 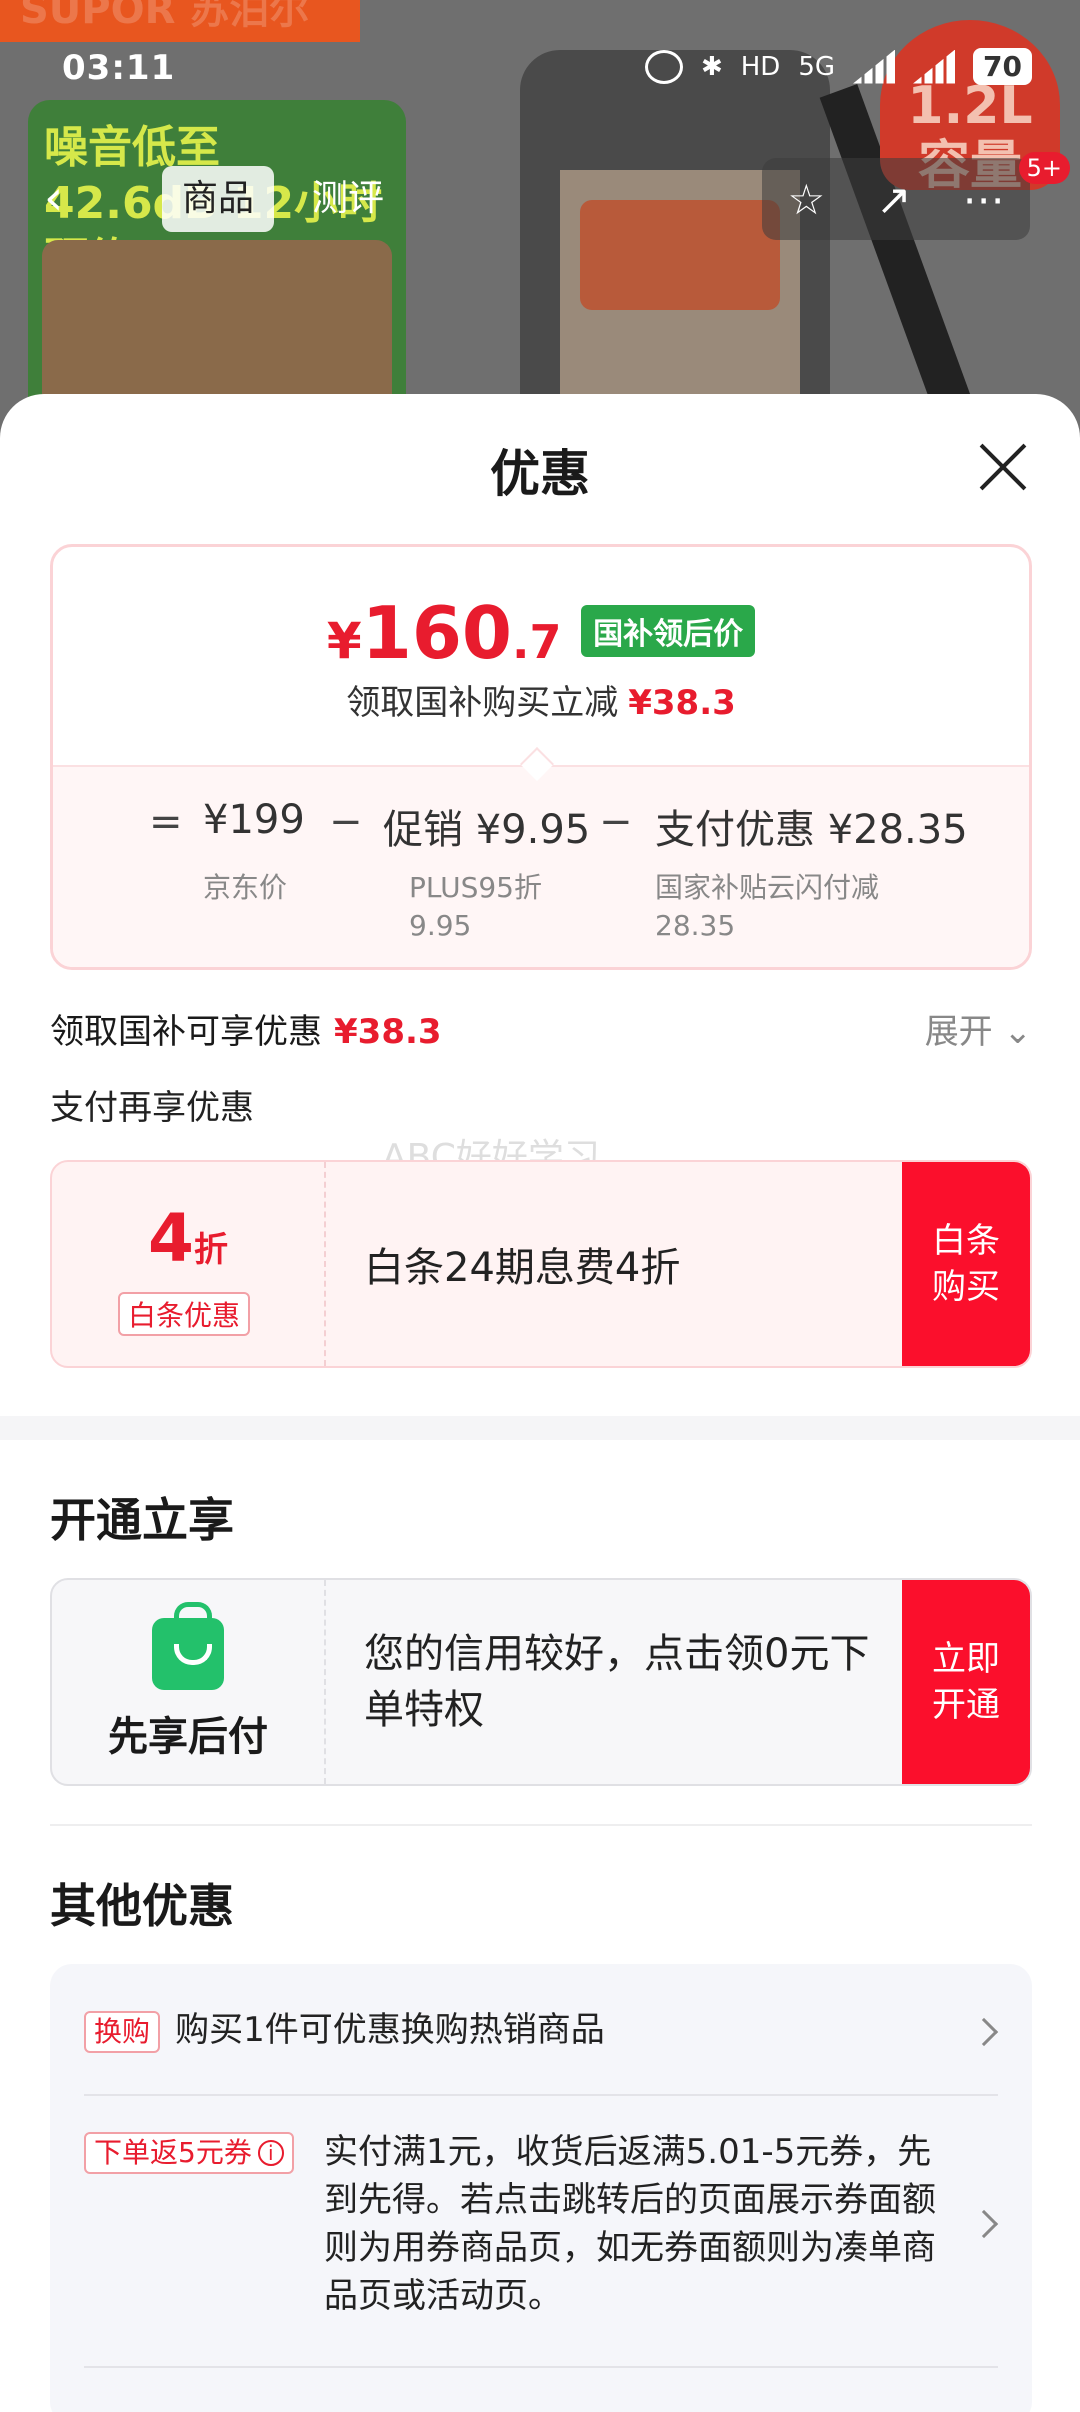 I want to click on status-time: 03:11, so click(x=119, y=68).